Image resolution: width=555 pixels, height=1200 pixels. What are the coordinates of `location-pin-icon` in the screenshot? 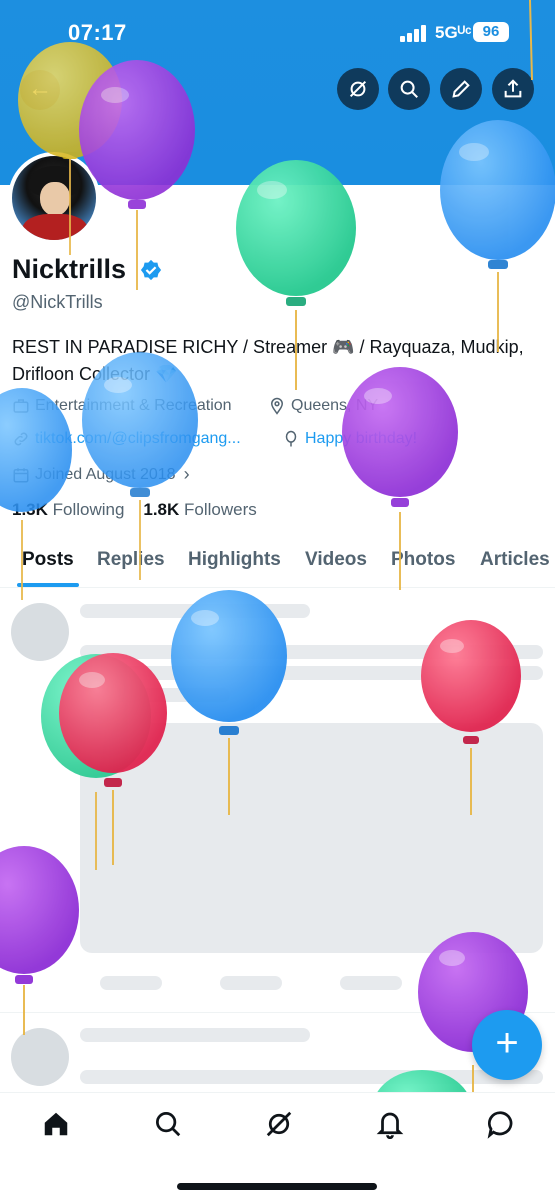 It's located at (277, 406).